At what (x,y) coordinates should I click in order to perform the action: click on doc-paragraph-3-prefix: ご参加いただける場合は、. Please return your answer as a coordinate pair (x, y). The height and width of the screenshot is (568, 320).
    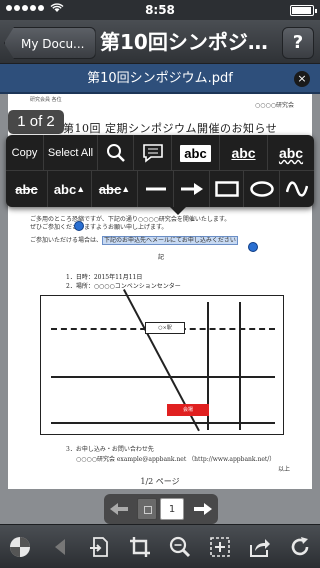
    Looking at the image, I should click on (66, 240).